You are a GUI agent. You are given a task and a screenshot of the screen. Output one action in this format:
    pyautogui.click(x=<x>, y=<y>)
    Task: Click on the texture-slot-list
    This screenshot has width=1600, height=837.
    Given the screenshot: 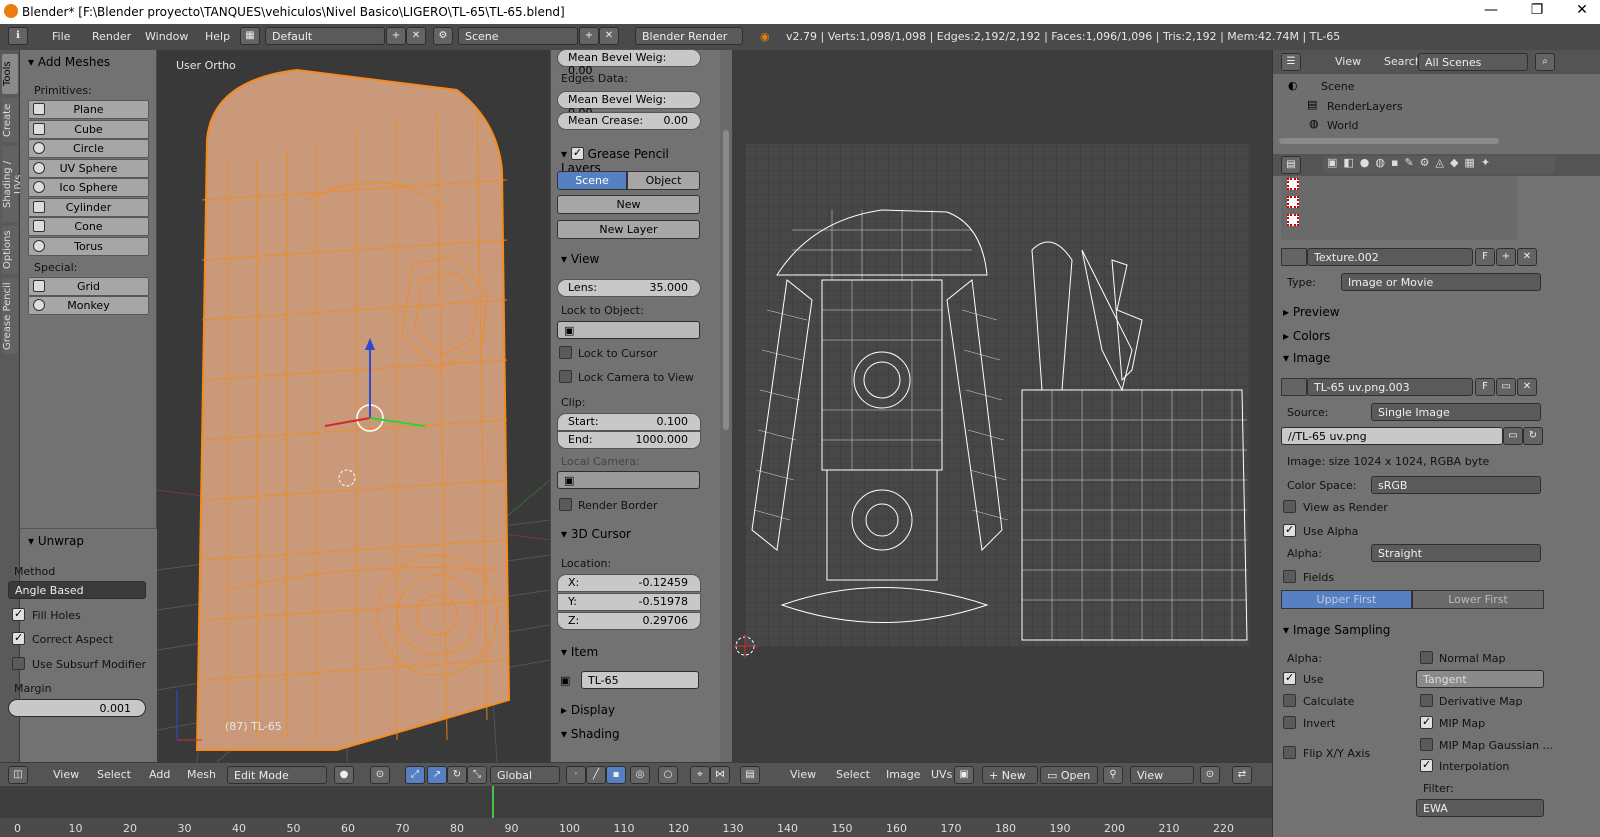 What is the action you would take?
    pyautogui.click(x=1399, y=208)
    